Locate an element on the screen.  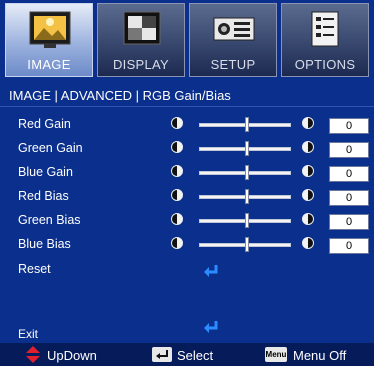
setting-label: Blue Gain is located at coordinates (45, 172).